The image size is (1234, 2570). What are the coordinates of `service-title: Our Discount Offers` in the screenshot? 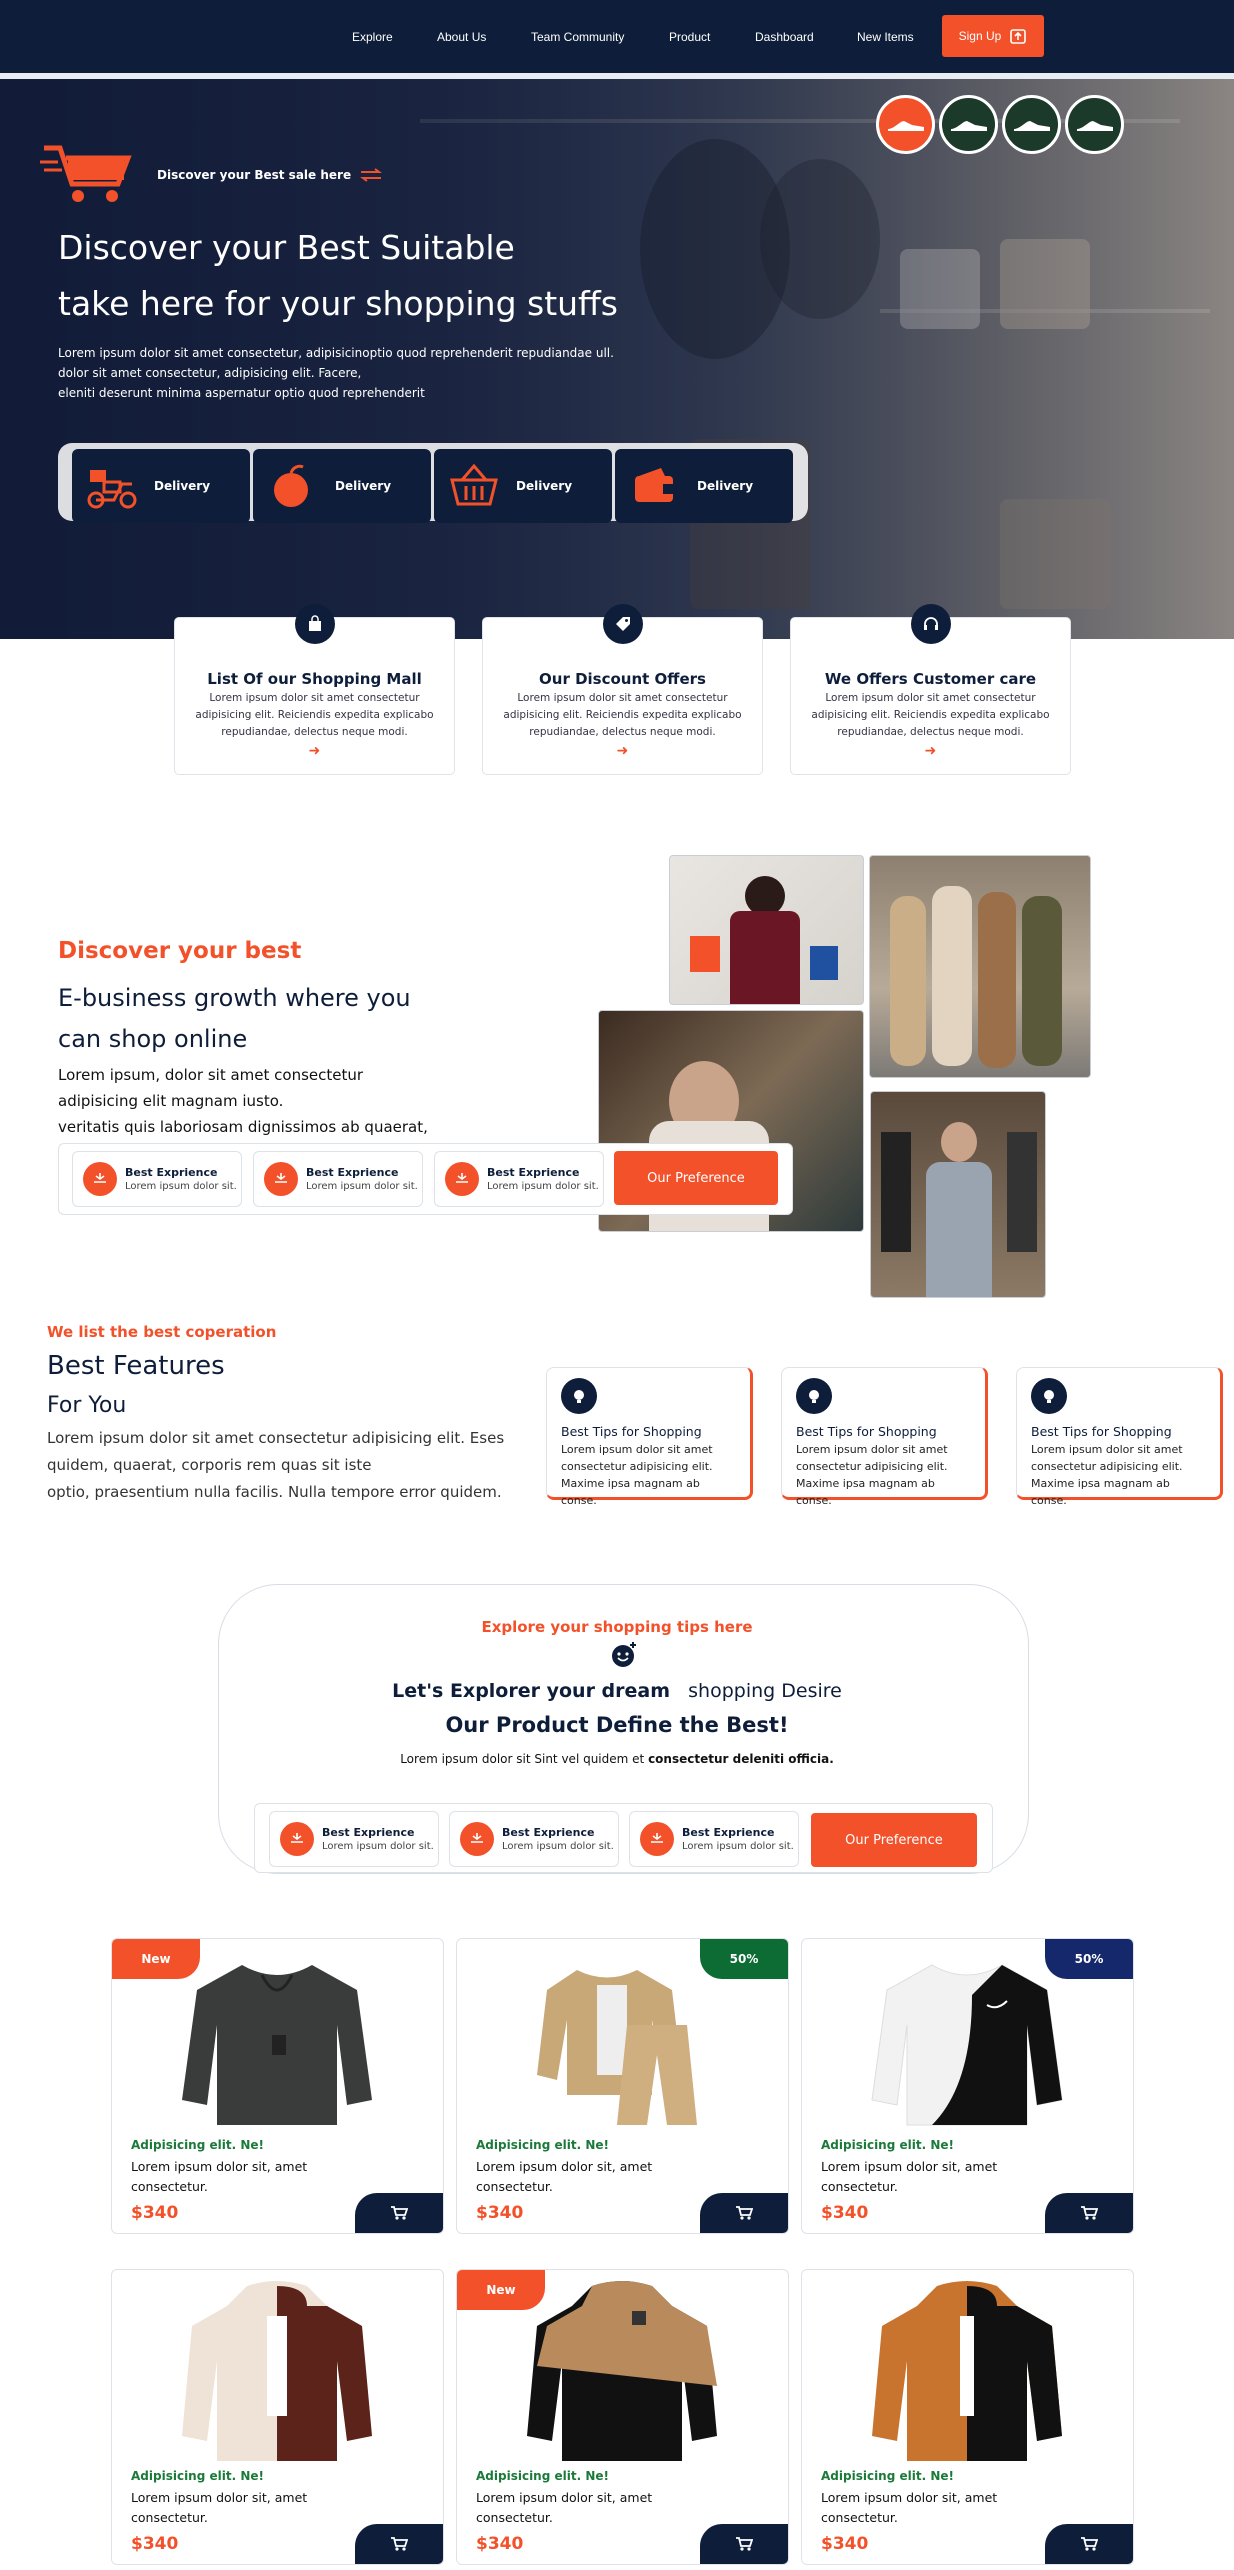 It's located at (622, 679).